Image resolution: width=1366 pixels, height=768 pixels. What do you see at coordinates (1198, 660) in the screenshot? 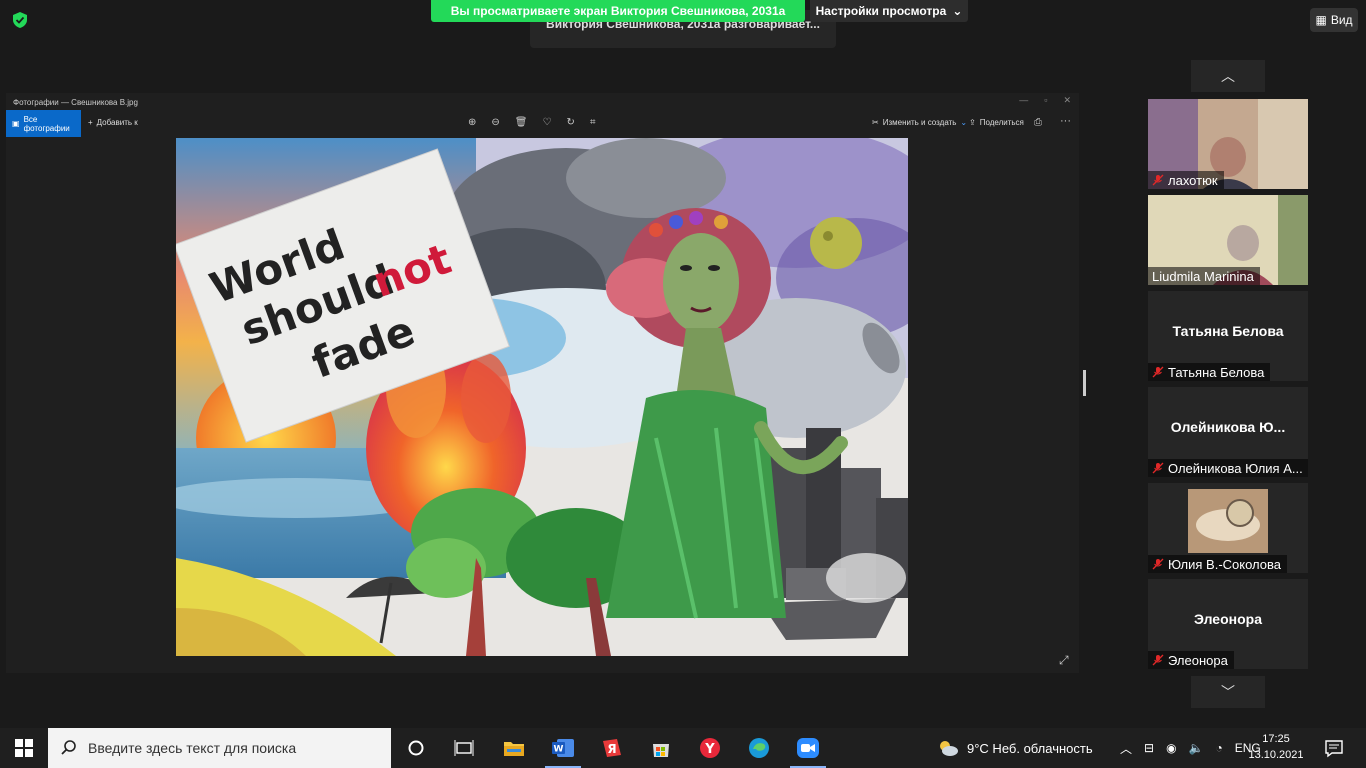
I see `participant-name: Элеонора` at bounding box center [1198, 660].